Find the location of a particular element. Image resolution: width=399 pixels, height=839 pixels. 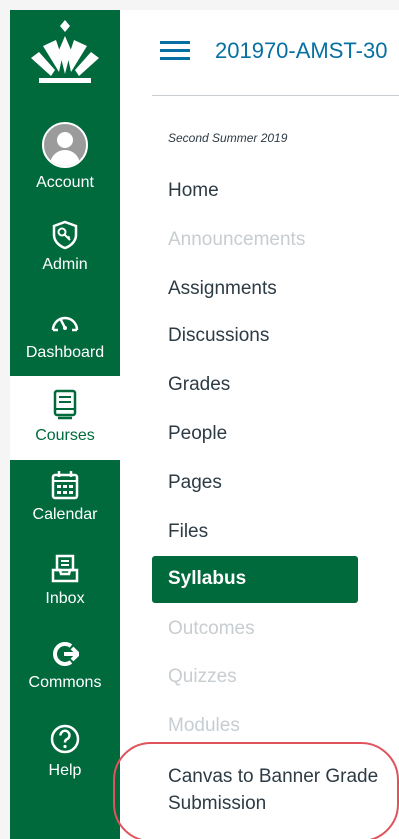

left-margin is located at coordinates (5, 419).